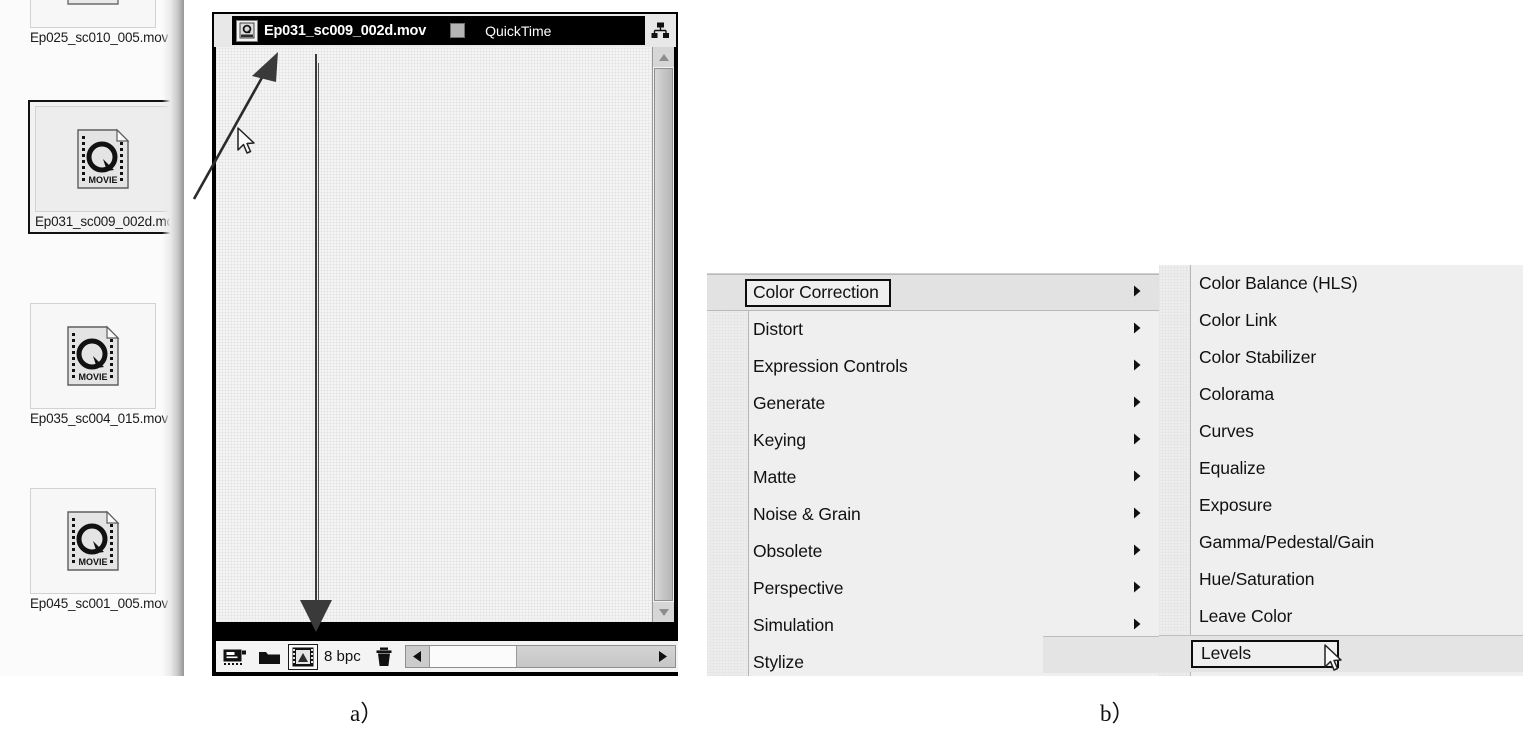 The width and height of the screenshot is (1523, 738). I want to click on submenu-item-label: Color Stabilizer, so click(1258, 357).